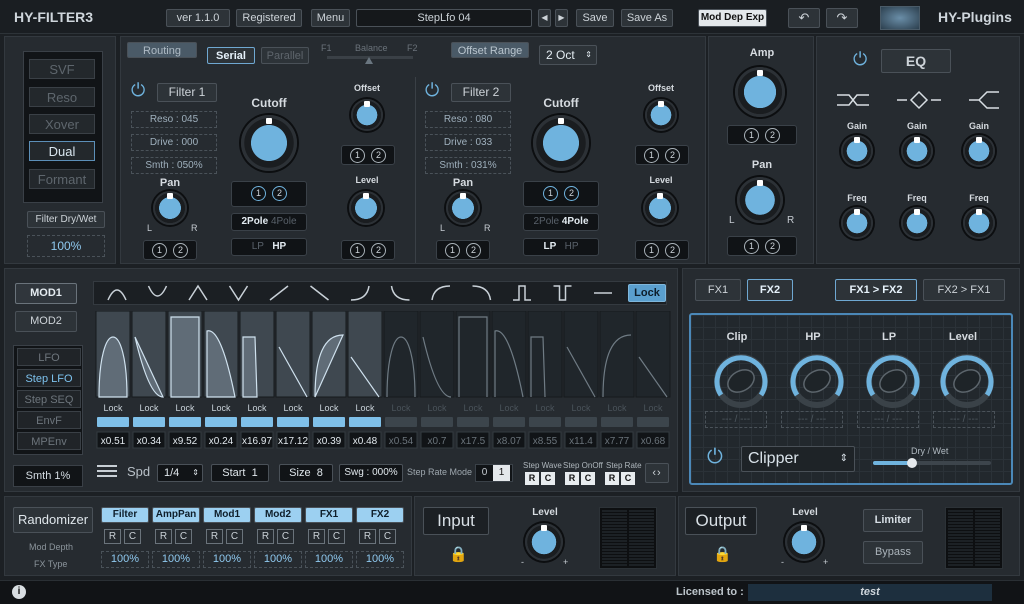 The width and height of the screenshot is (1024, 604). What do you see at coordinates (522, 293) in the screenshot?
I see `square-up-icon` at bounding box center [522, 293].